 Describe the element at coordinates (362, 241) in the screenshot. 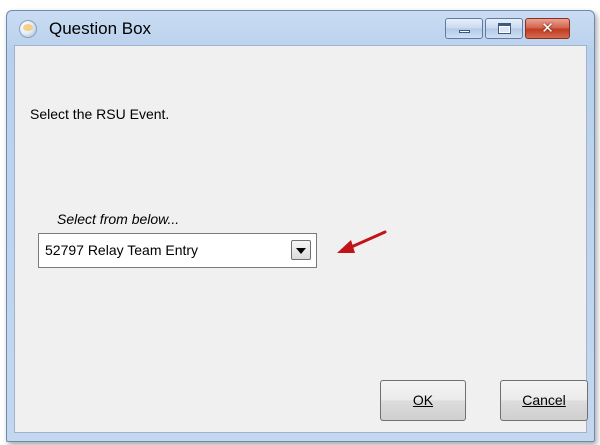

I see `annotation-arrow-icon` at that location.